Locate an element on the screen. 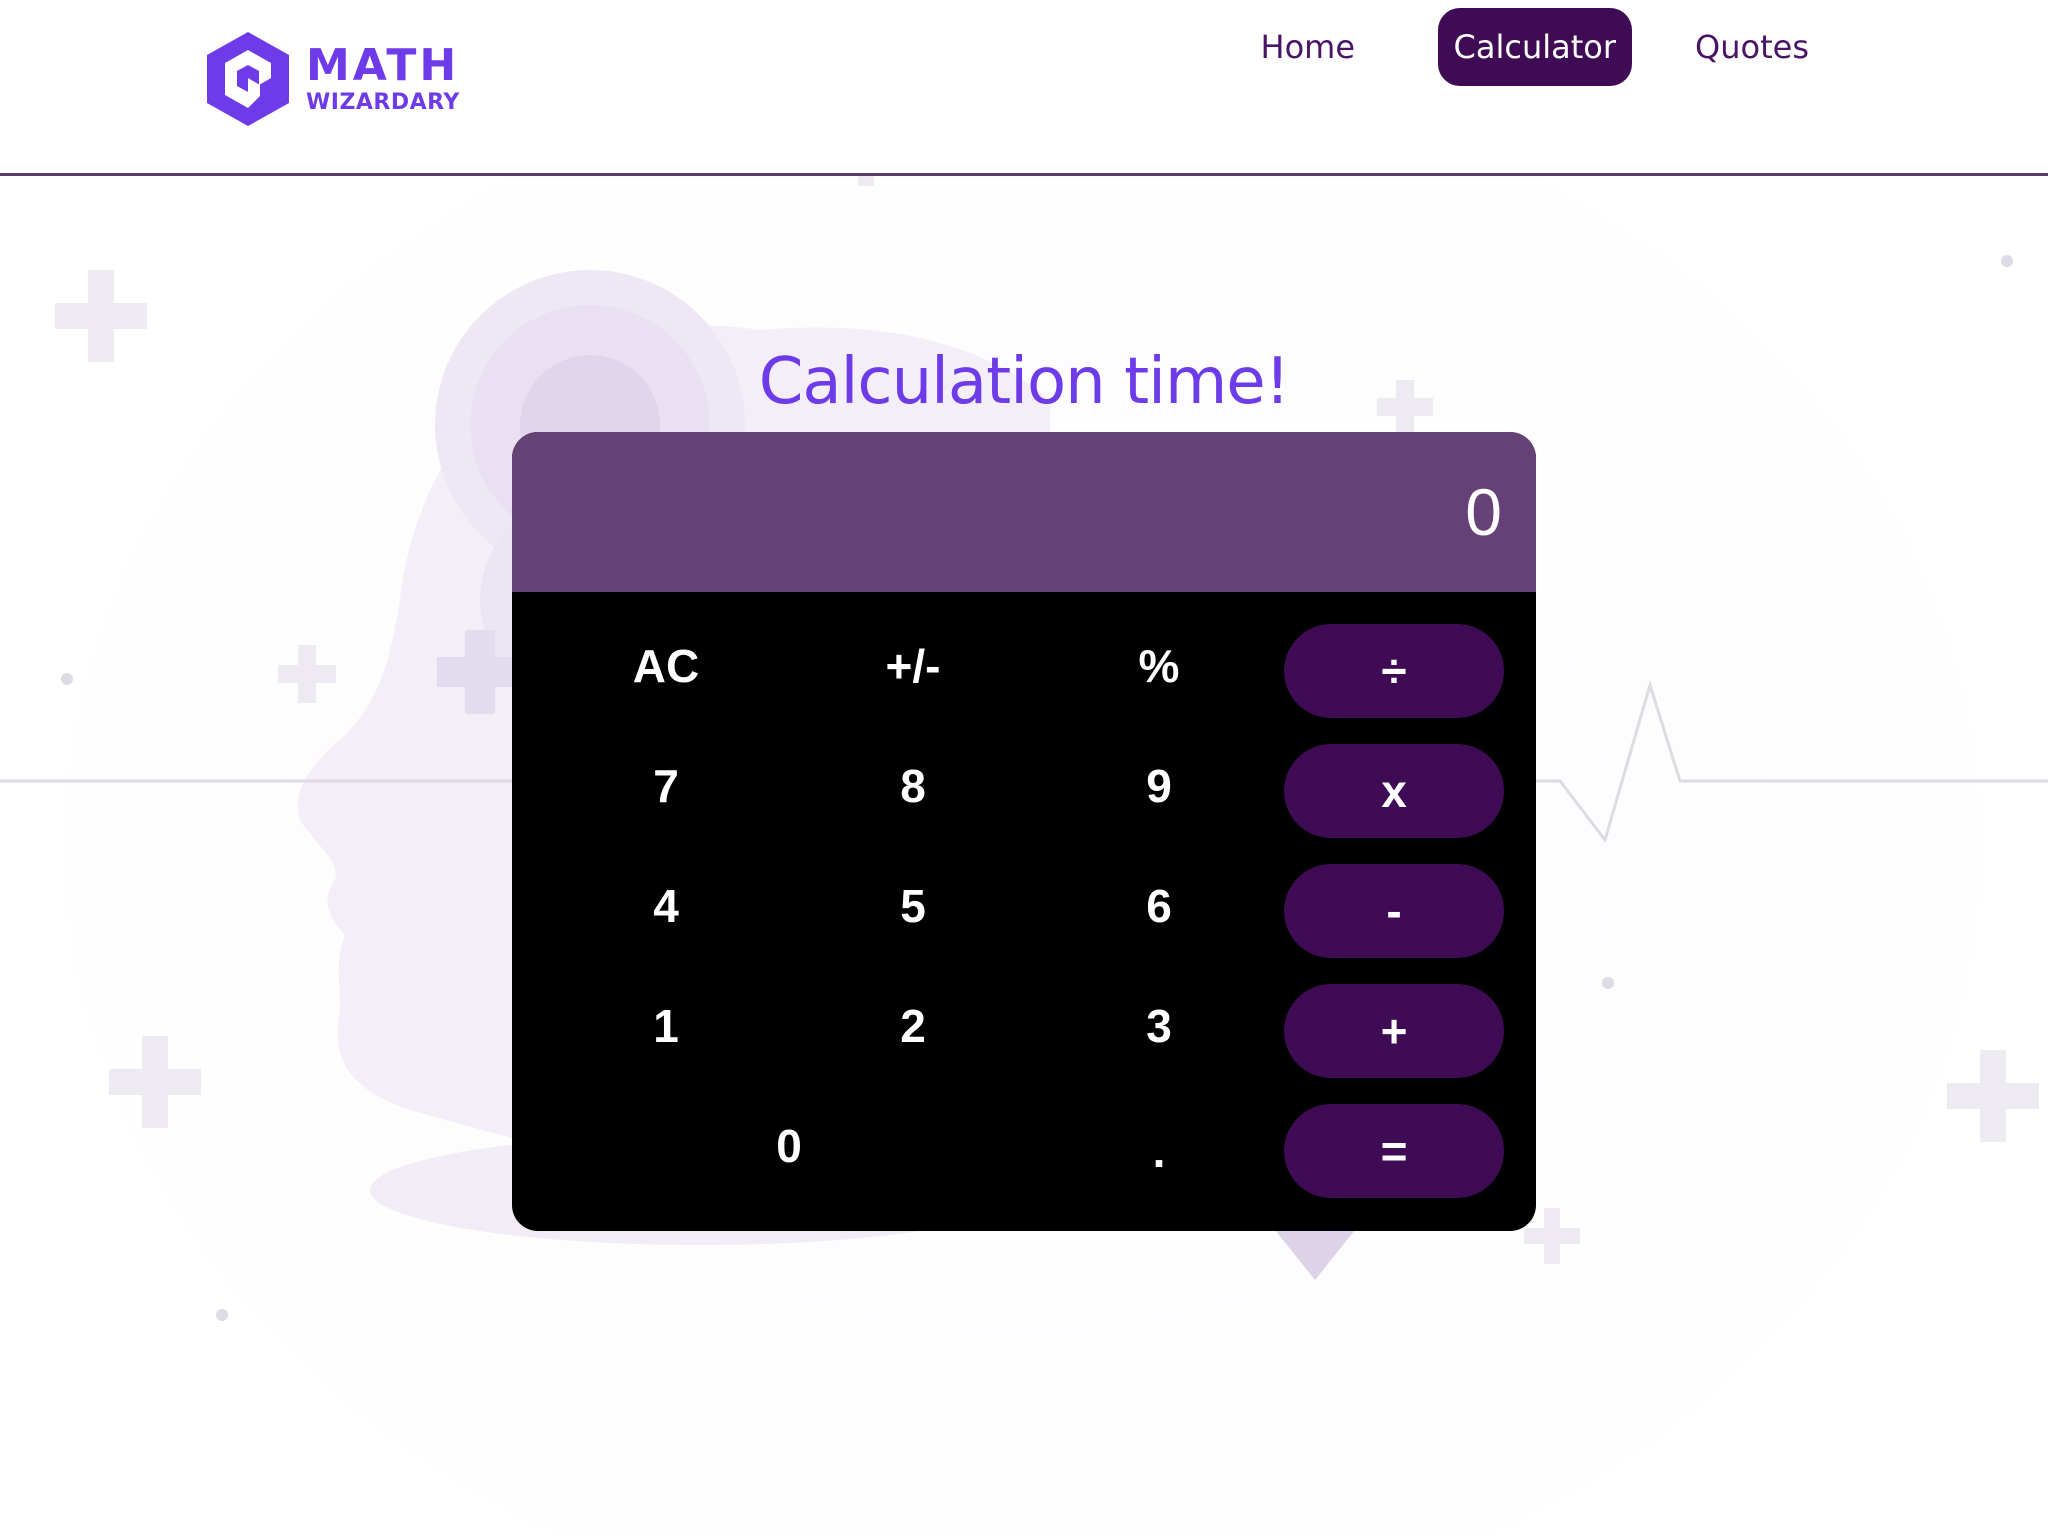 The width and height of the screenshot is (2048, 1536). key-multiply: x is located at coordinates (1394, 791).